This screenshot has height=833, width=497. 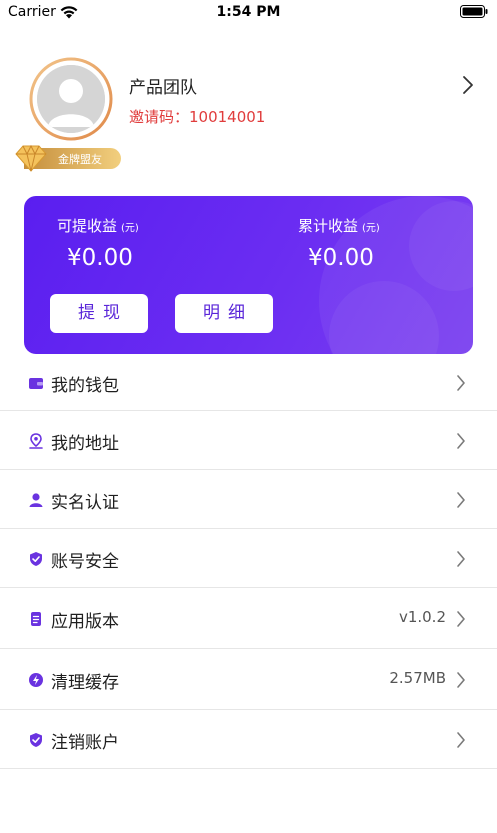 I want to click on location-icon, so click(x=36, y=441).